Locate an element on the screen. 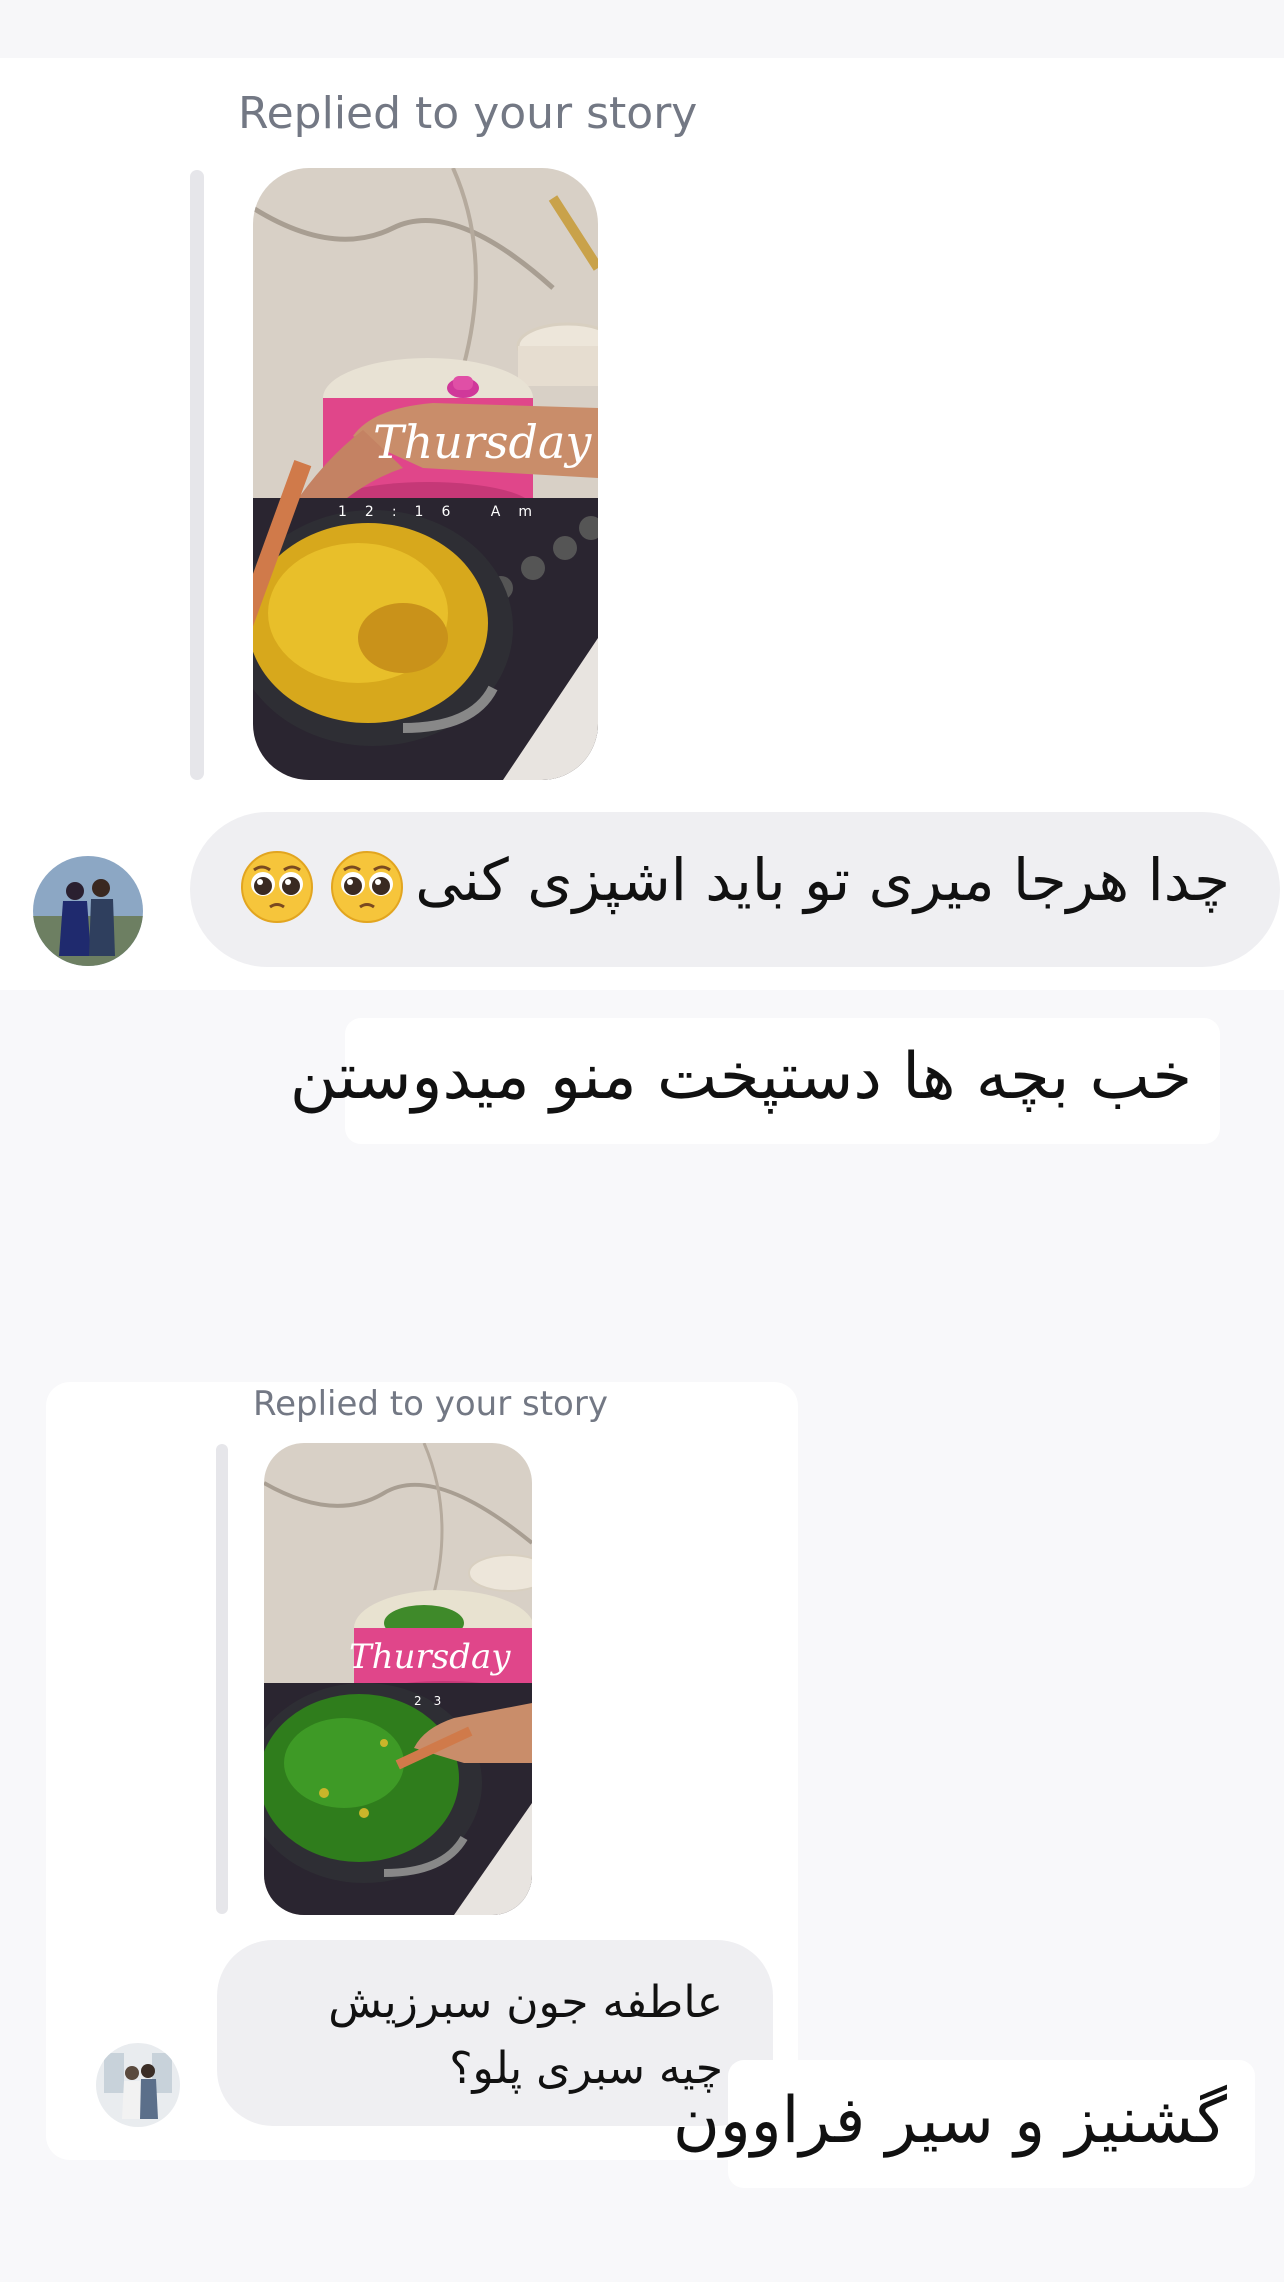 This screenshot has width=1284, height=2282. sent-message-bubble: خب بچه ها دستپخت منو میدوستن is located at coordinates (755, 1081).